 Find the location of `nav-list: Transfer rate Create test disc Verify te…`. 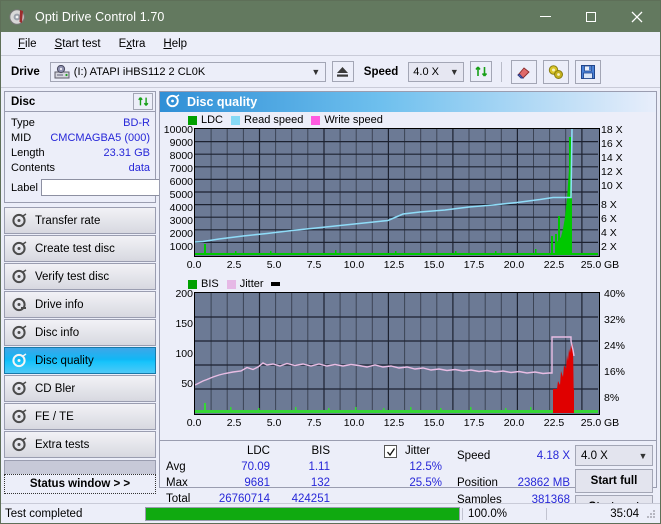

nav-list: Transfer rate Create test disc Verify te… is located at coordinates (80, 332).